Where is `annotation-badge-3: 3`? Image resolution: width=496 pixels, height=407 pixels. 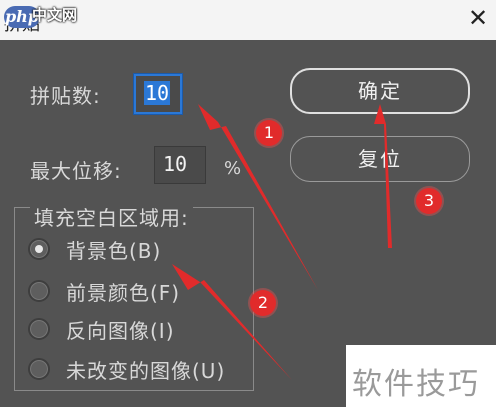 annotation-badge-3: 3 is located at coordinates (429, 201).